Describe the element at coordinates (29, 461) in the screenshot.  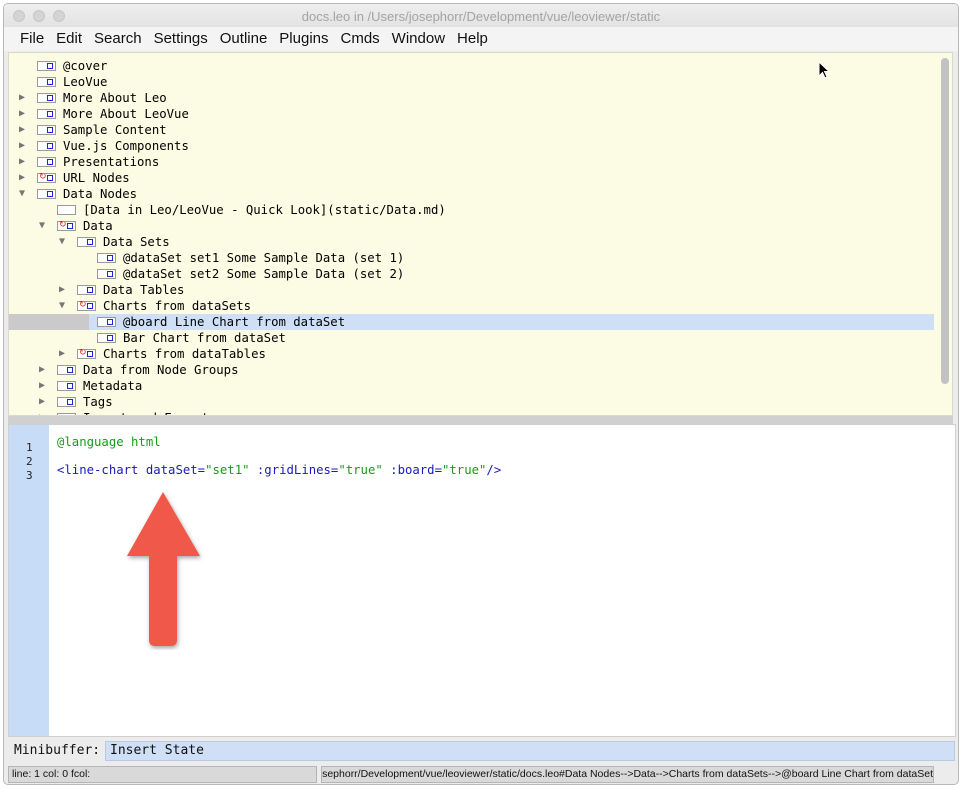
I see `line-number: 2` at that location.